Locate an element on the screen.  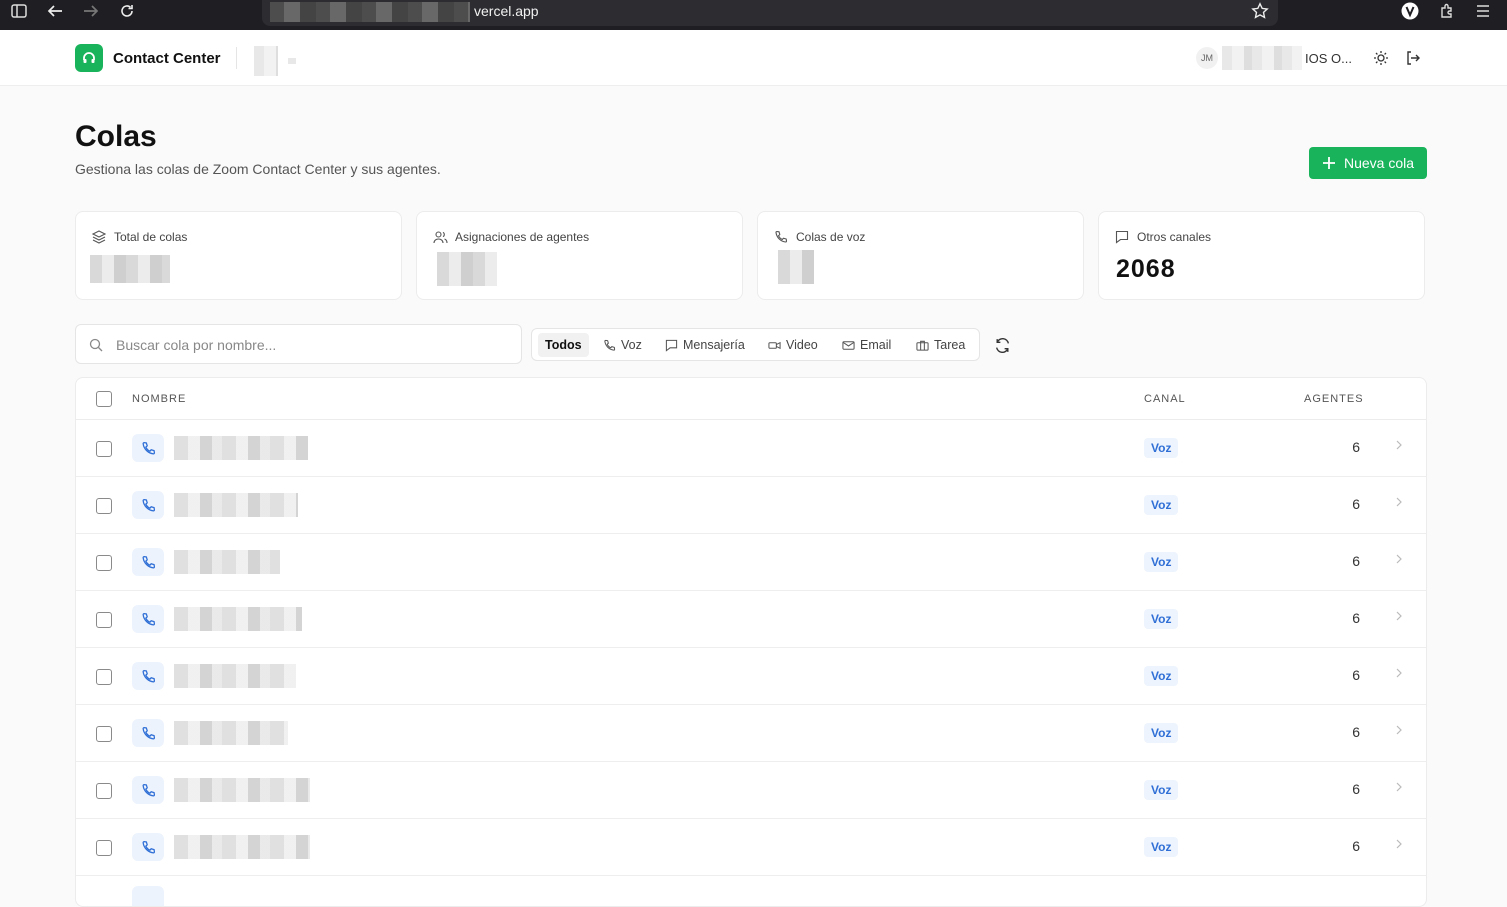
column-agents: AGENTES is located at coordinates (1334, 399).